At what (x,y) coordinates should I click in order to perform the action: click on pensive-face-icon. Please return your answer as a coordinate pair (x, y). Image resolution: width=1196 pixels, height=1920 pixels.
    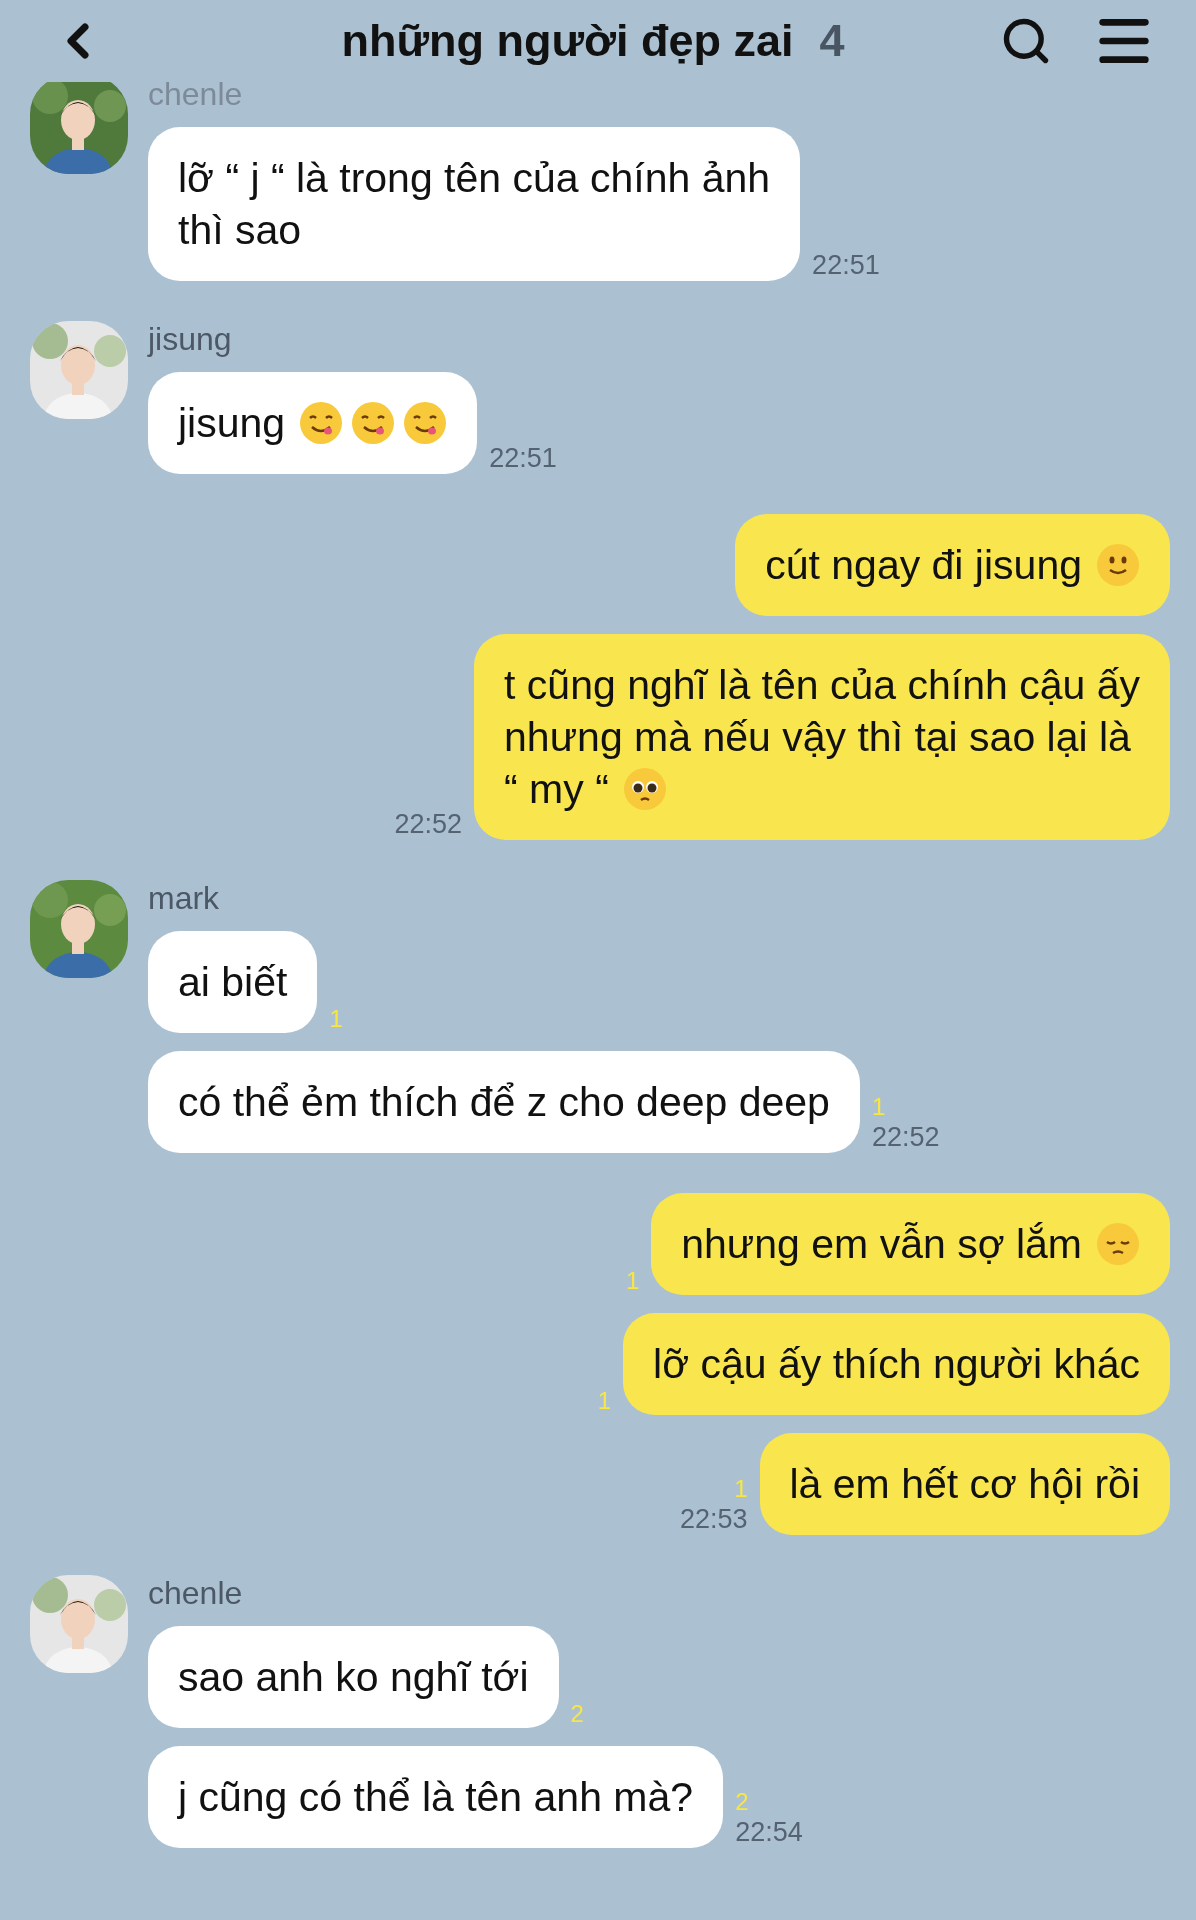
    Looking at the image, I should click on (1118, 1244).